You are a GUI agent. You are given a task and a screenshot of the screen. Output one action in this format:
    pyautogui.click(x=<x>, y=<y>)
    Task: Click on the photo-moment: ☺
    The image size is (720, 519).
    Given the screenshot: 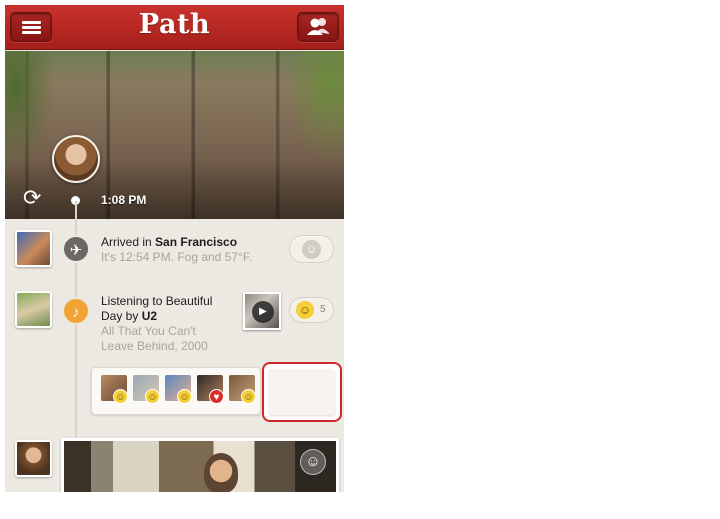 What is the action you would take?
    pyautogui.click(x=200, y=465)
    